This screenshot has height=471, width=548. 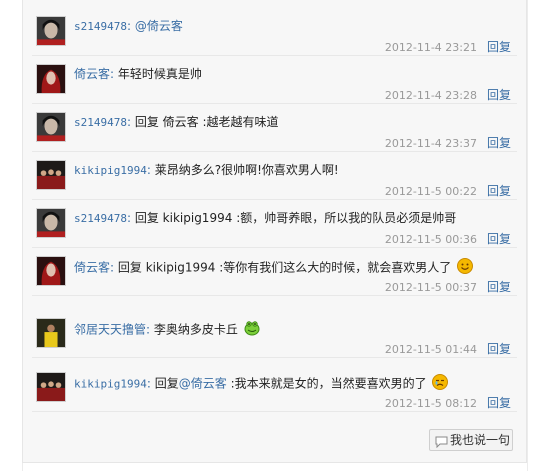 I want to click on smile-emoji-icon, so click(x=465, y=268).